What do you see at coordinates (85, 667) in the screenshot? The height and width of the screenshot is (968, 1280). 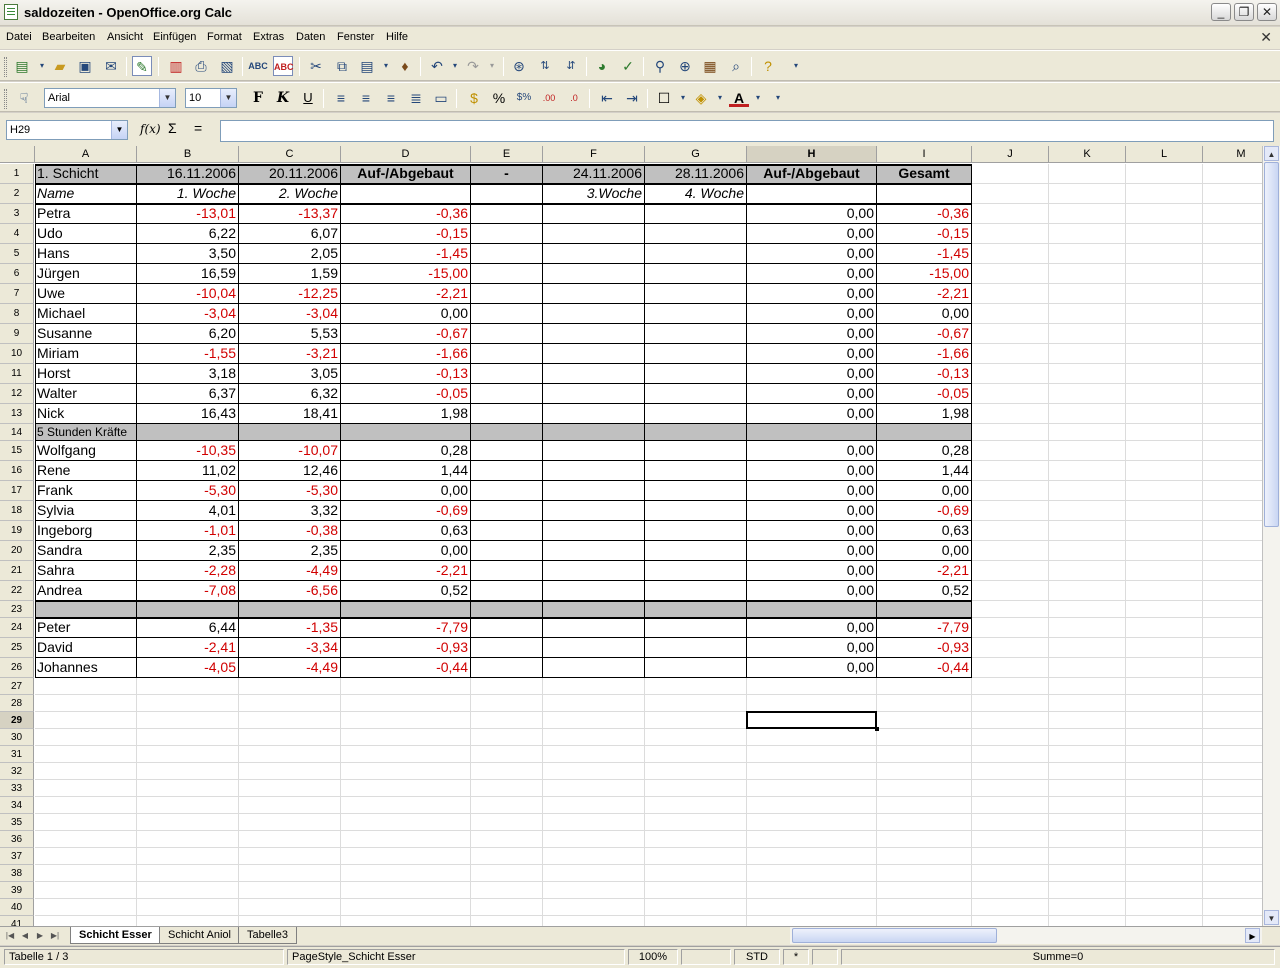 I see `name-cell: Johannes` at bounding box center [85, 667].